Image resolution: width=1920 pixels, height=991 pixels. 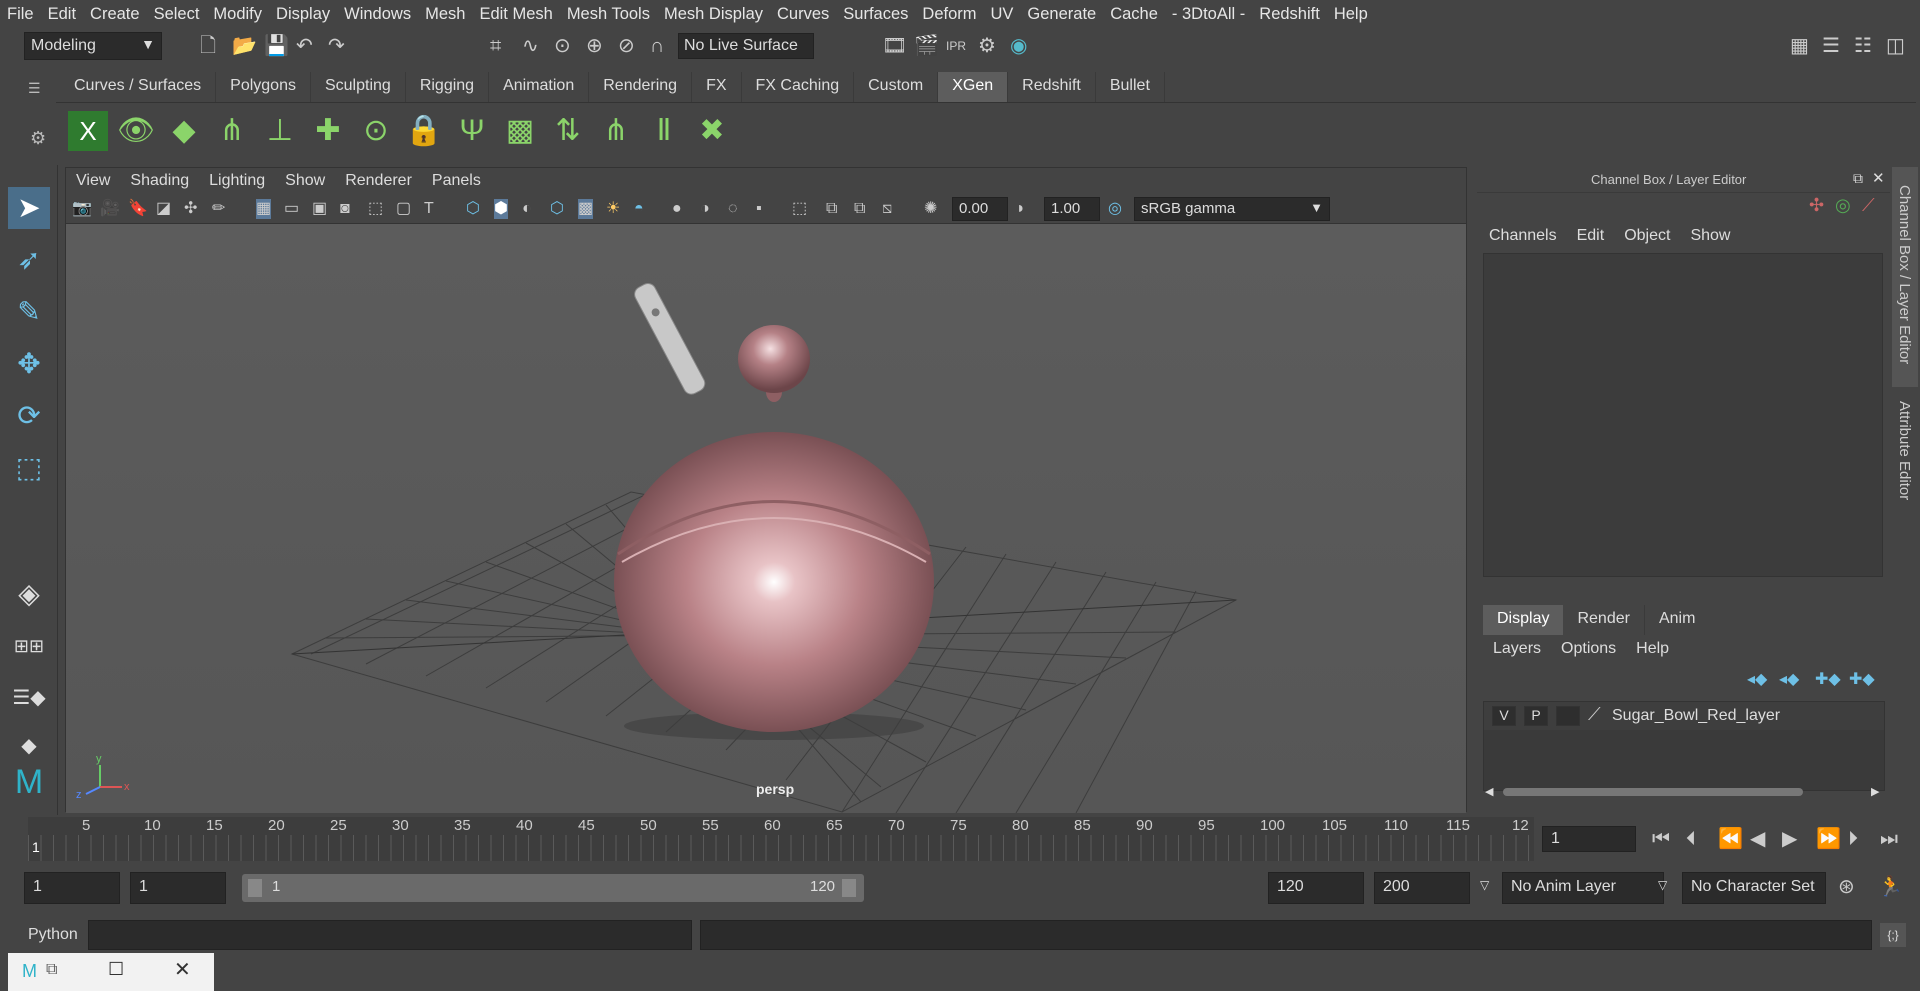 I want to click on anti-aliasing-icon: ◌, so click(x=733, y=209).